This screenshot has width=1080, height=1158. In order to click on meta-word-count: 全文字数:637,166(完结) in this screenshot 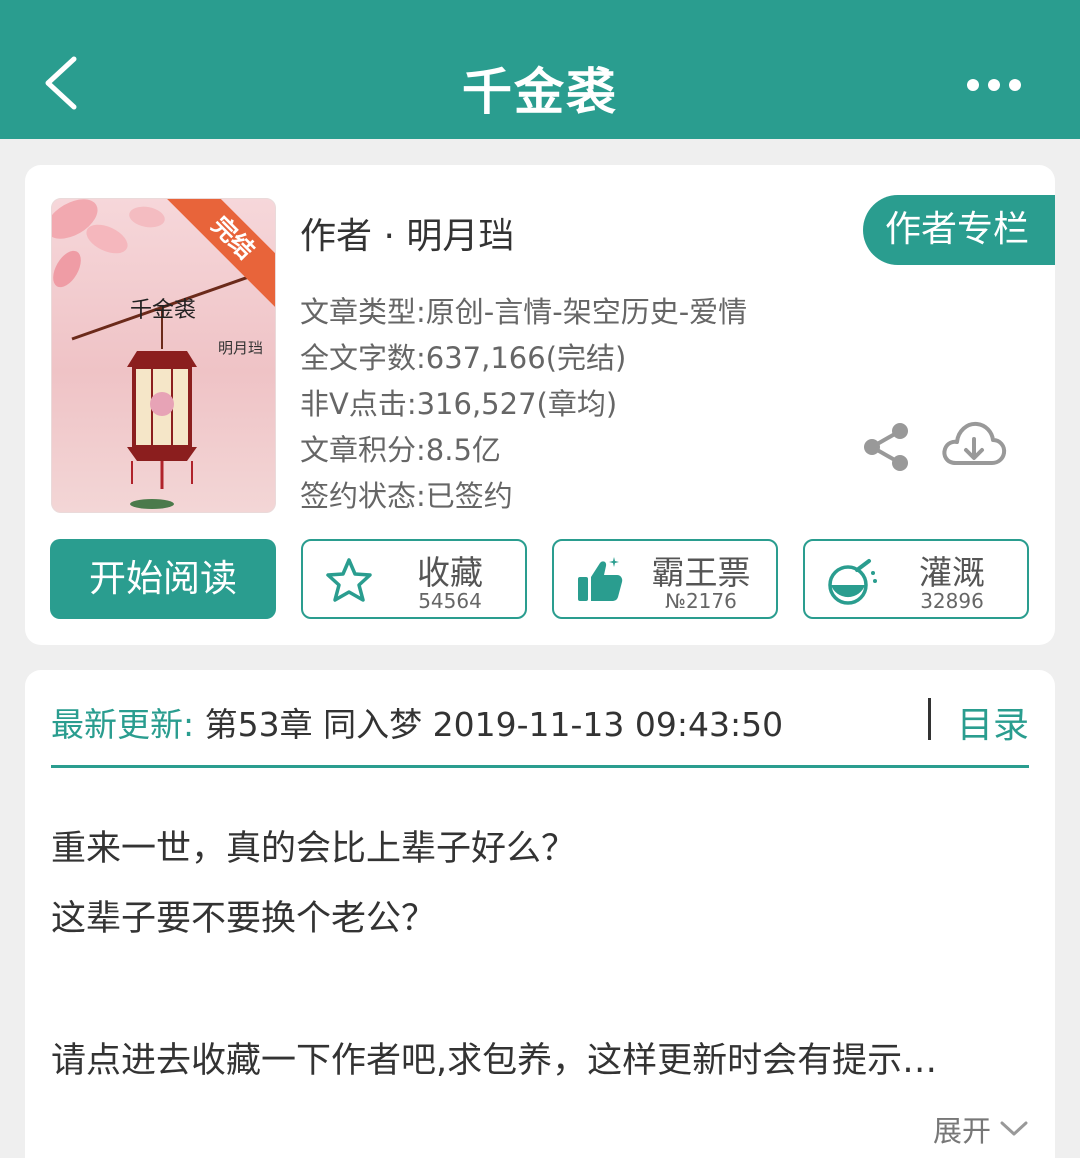, I will do `click(463, 358)`.